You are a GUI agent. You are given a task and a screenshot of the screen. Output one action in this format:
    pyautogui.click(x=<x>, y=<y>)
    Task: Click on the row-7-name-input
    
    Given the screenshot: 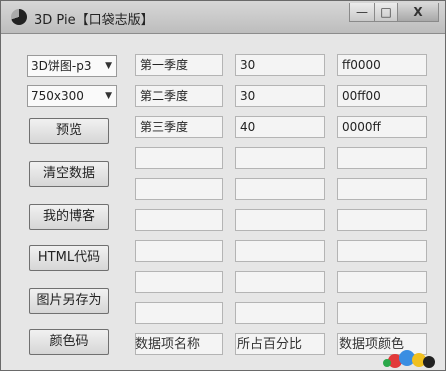 What is the action you would take?
    pyautogui.click(x=179, y=251)
    